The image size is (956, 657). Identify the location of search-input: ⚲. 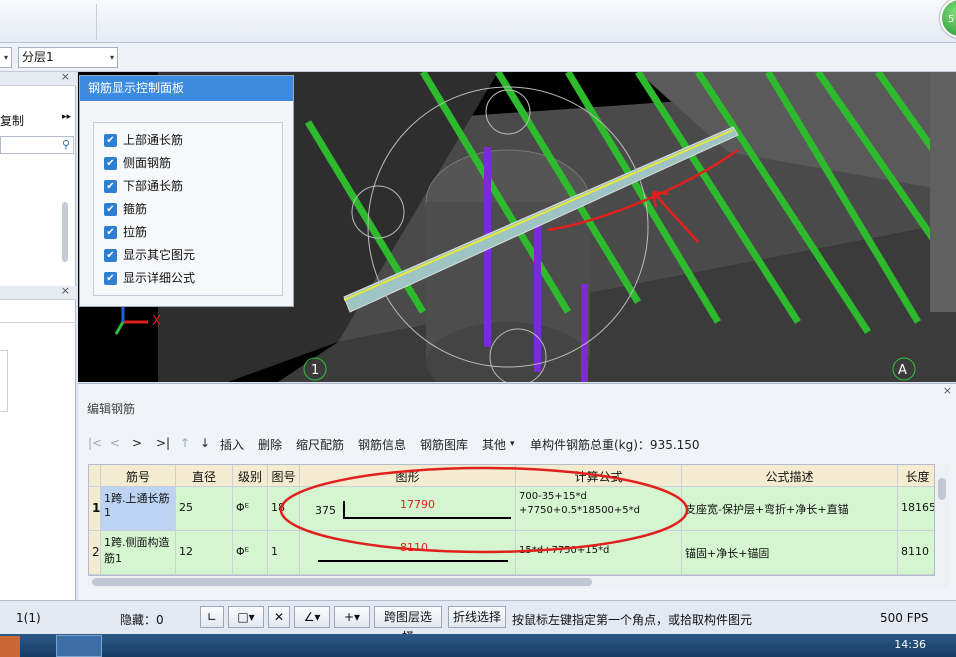
(37, 145).